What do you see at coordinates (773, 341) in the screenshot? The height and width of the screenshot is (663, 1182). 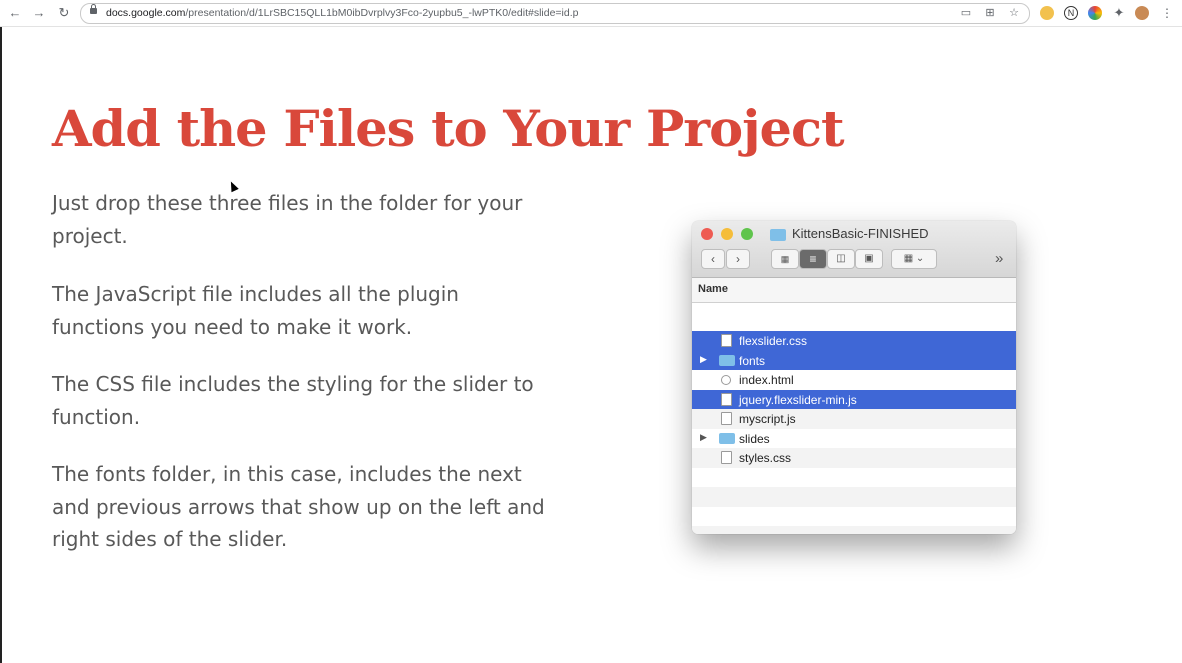 I see `file-name: flexslider.css` at bounding box center [773, 341].